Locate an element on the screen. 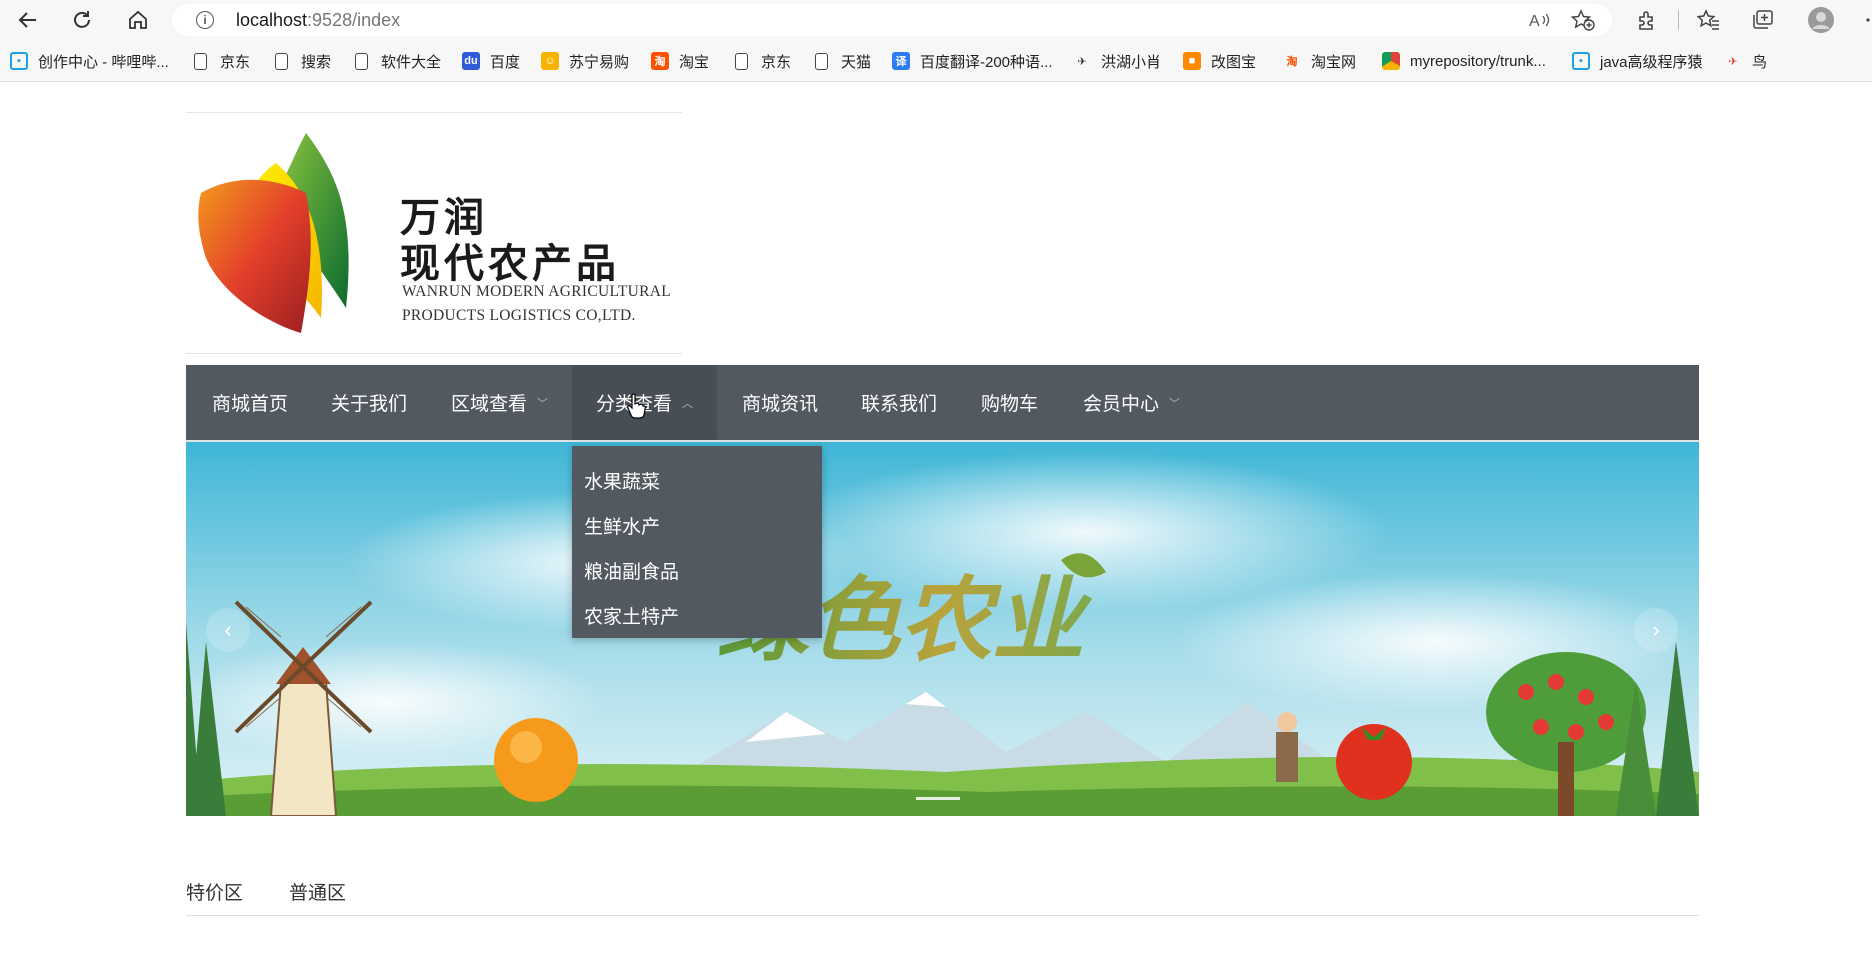 This screenshot has height=964, width=1872. bookmark-item: ☺ 苏宁易购 is located at coordinates (585, 61).